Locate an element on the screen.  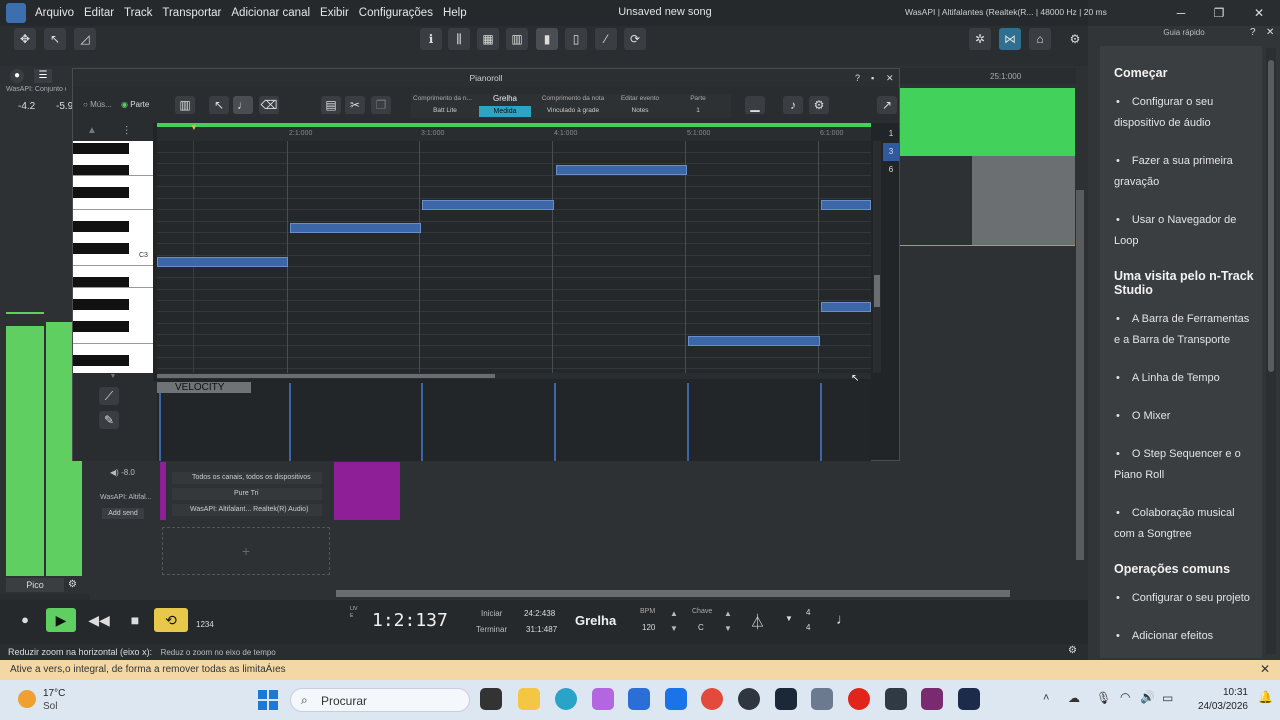
menu-help: Help is located at coordinates (455, 13).